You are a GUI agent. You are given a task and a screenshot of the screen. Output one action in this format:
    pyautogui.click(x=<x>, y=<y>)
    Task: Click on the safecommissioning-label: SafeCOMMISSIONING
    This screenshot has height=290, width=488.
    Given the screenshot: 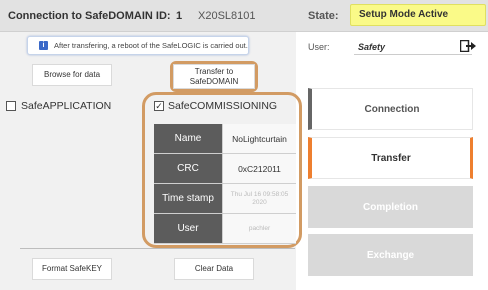 What is the action you would take?
    pyautogui.click(x=223, y=106)
    